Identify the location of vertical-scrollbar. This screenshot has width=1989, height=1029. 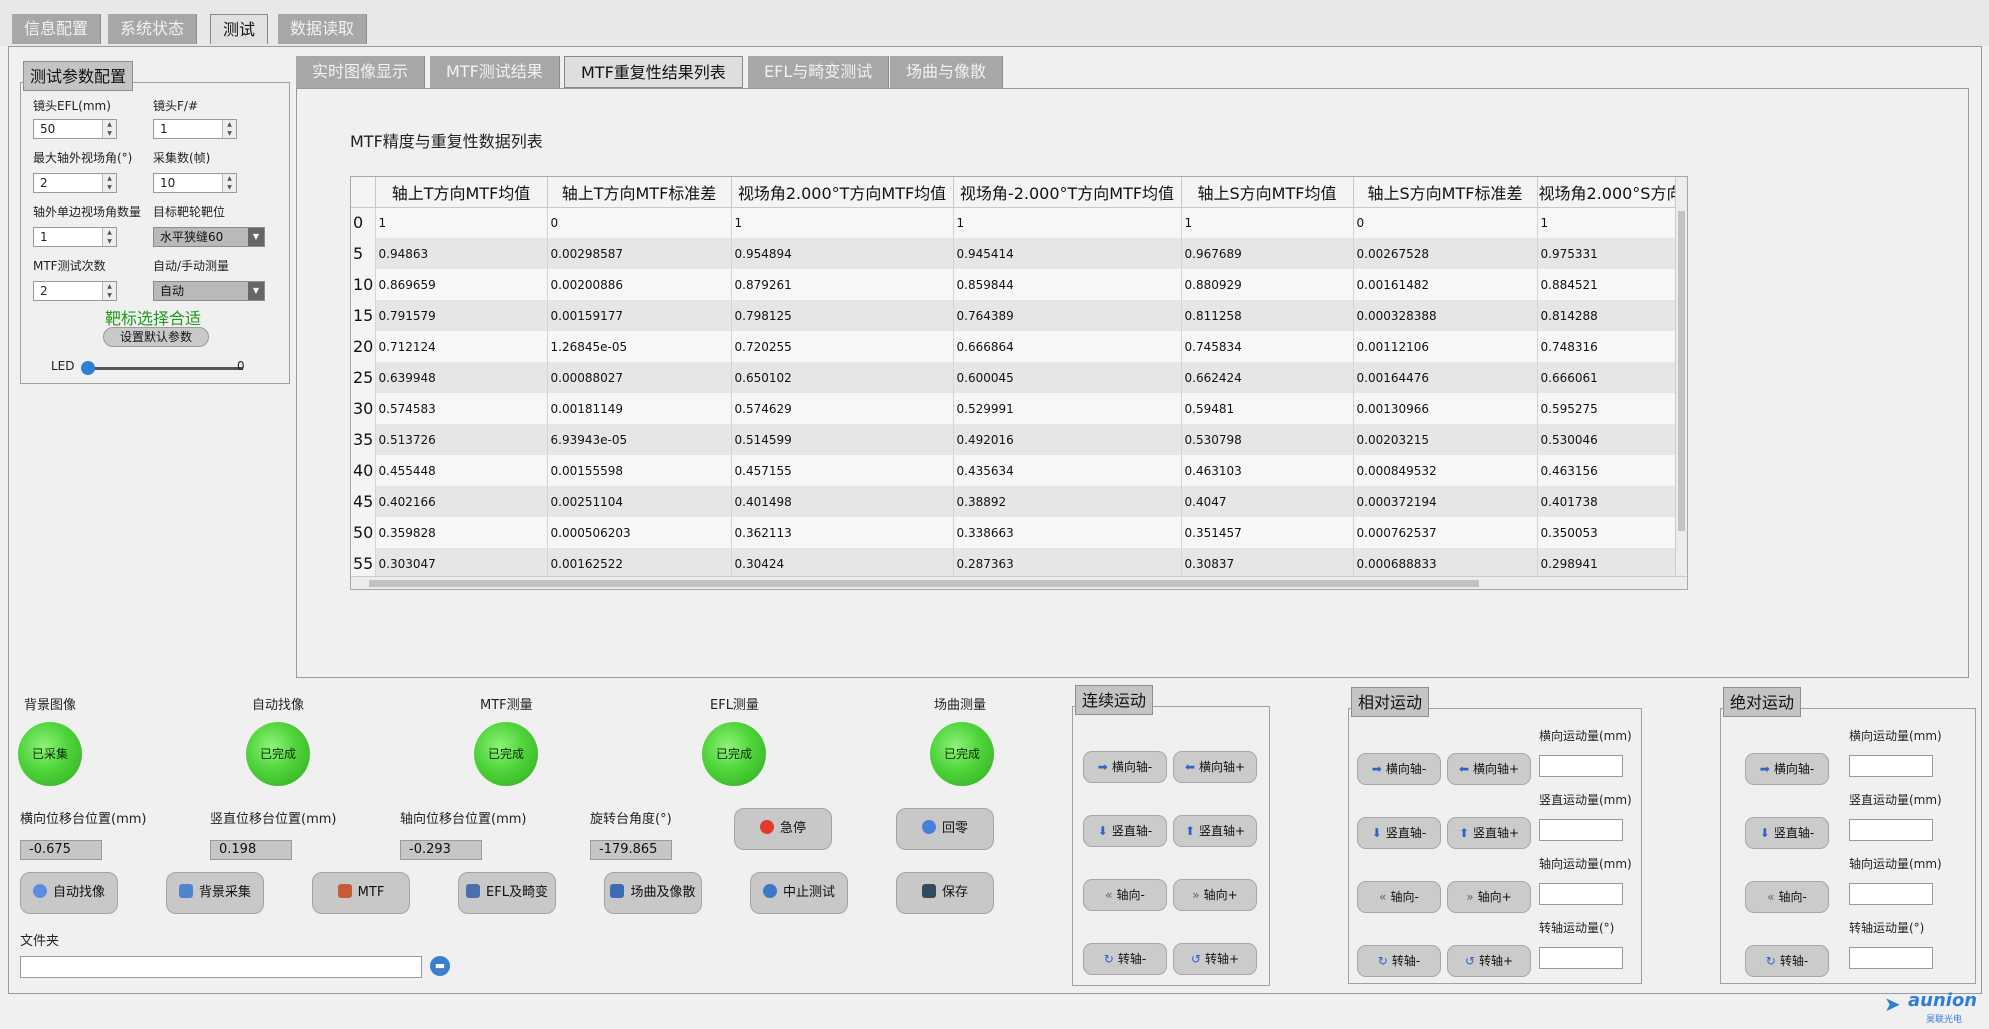
(1681, 376).